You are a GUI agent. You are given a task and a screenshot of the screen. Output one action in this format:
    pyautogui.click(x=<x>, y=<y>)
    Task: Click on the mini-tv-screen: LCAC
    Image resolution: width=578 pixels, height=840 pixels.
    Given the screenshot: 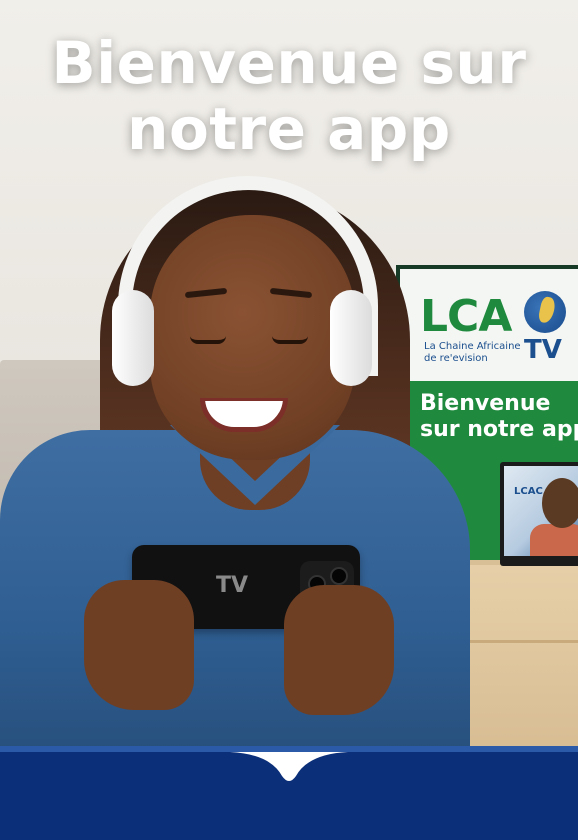 What is the action you would take?
    pyautogui.click(x=541, y=511)
    